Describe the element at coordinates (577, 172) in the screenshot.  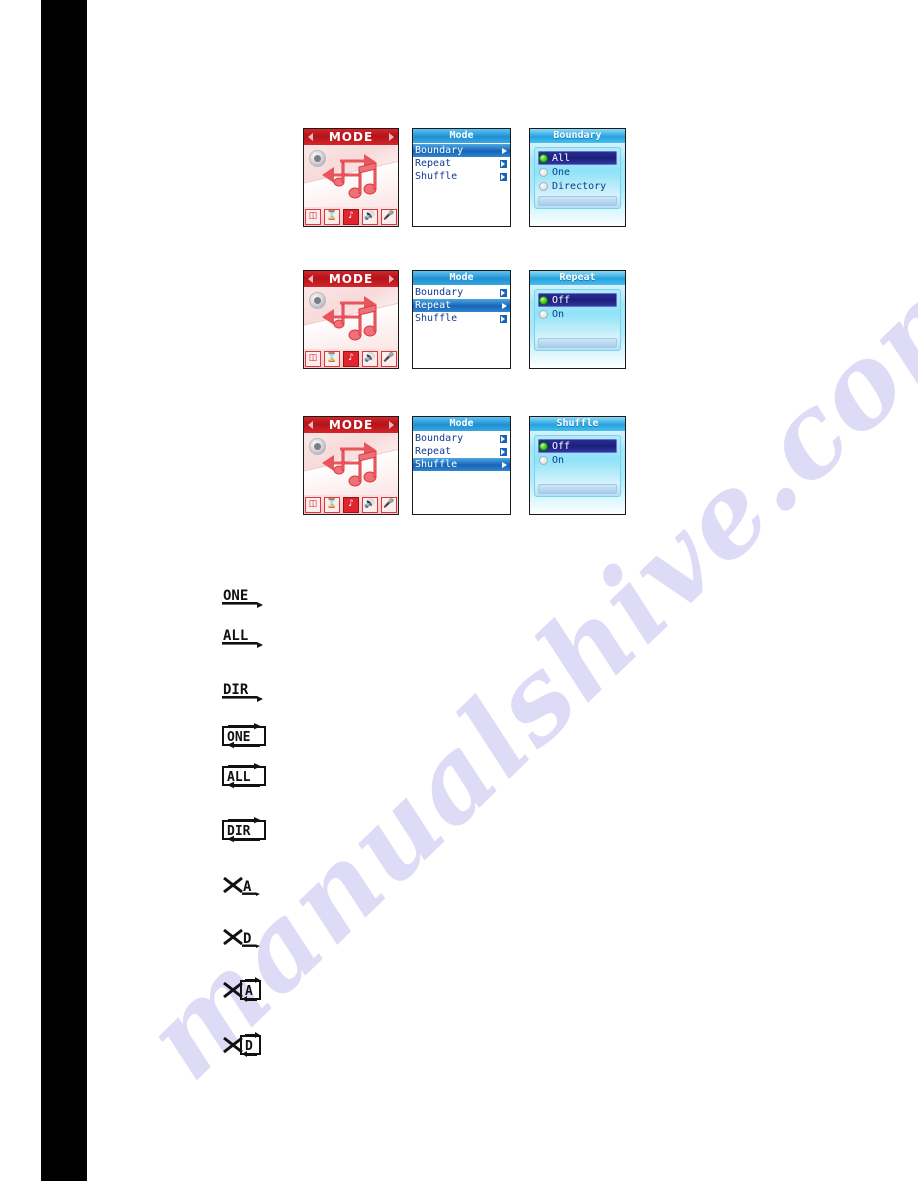
I see `option-one: One` at that location.